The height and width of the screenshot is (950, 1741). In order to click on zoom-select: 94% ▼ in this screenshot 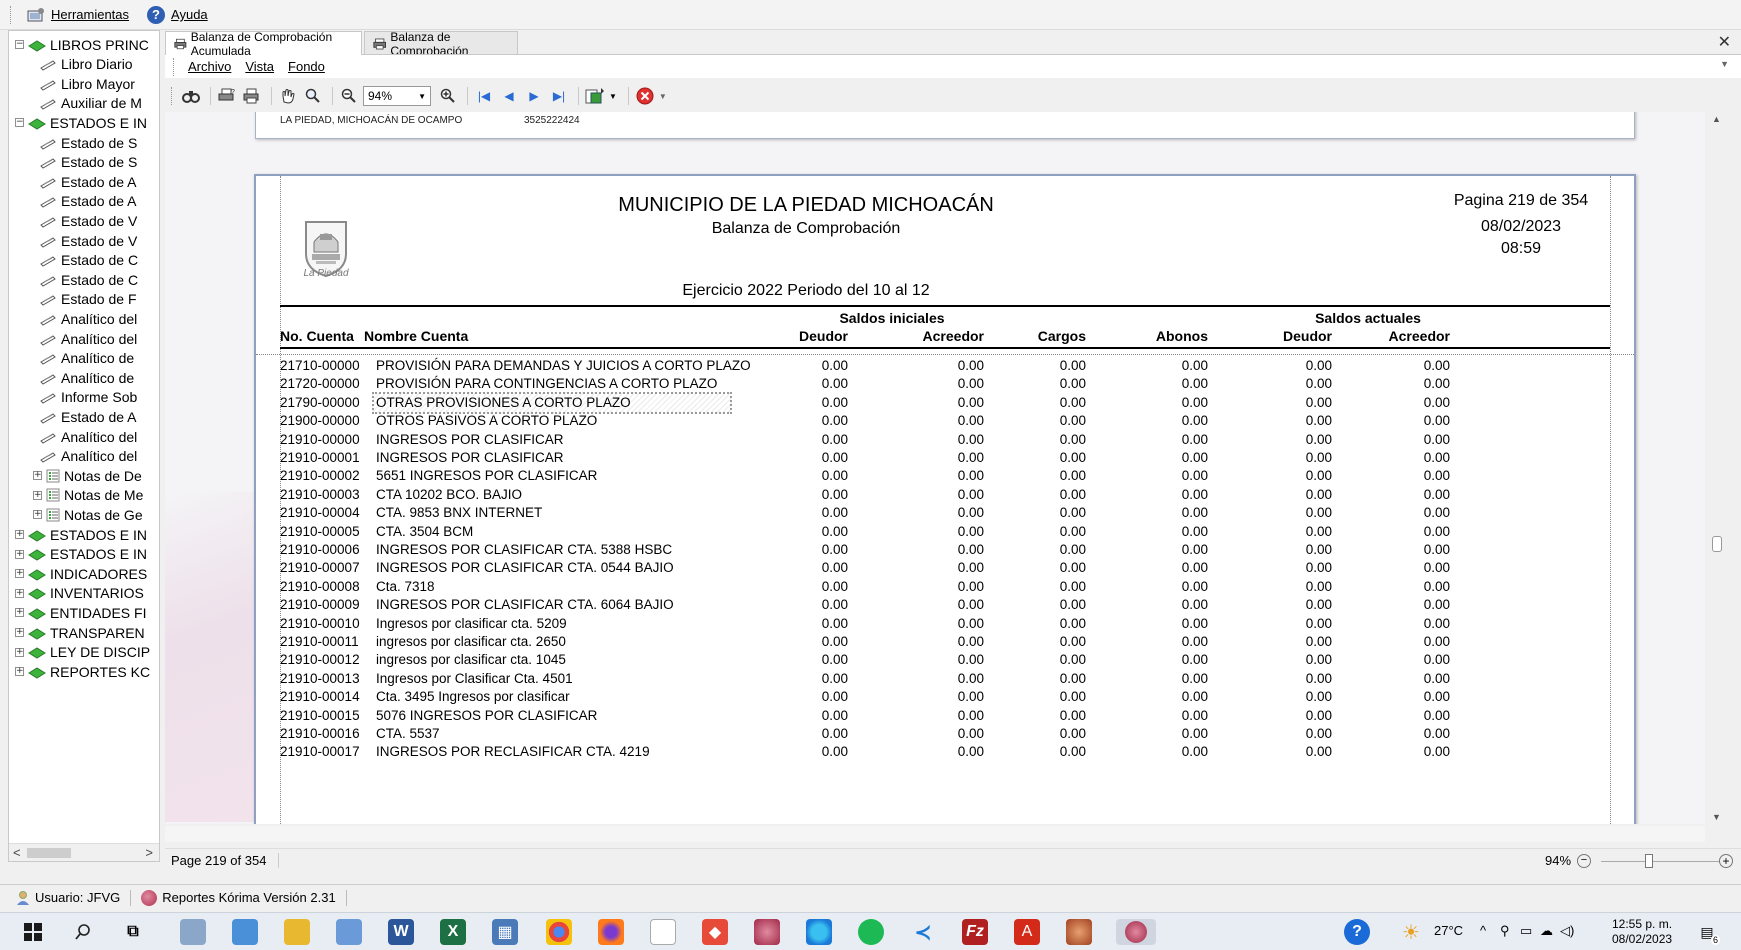, I will do `click(397, 96)`.